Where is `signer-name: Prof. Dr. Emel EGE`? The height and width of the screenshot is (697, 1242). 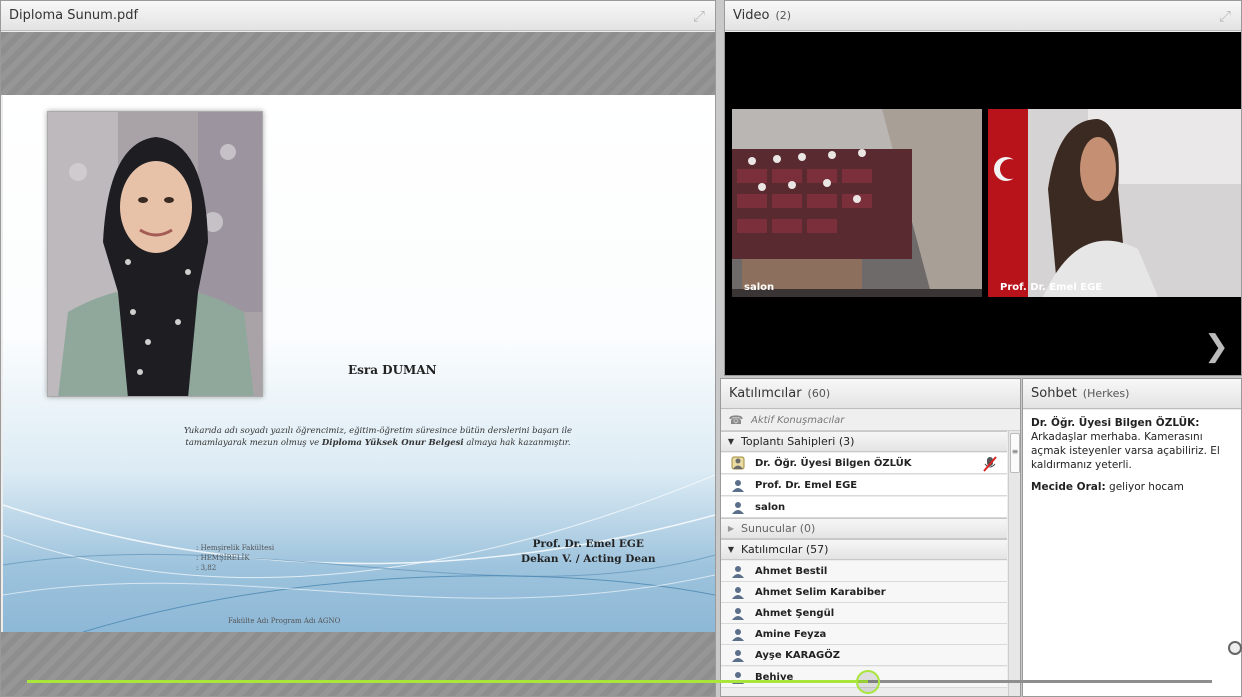 signer-name: Prof. Dr. Emel EGE is located at coordinates (588, 544).